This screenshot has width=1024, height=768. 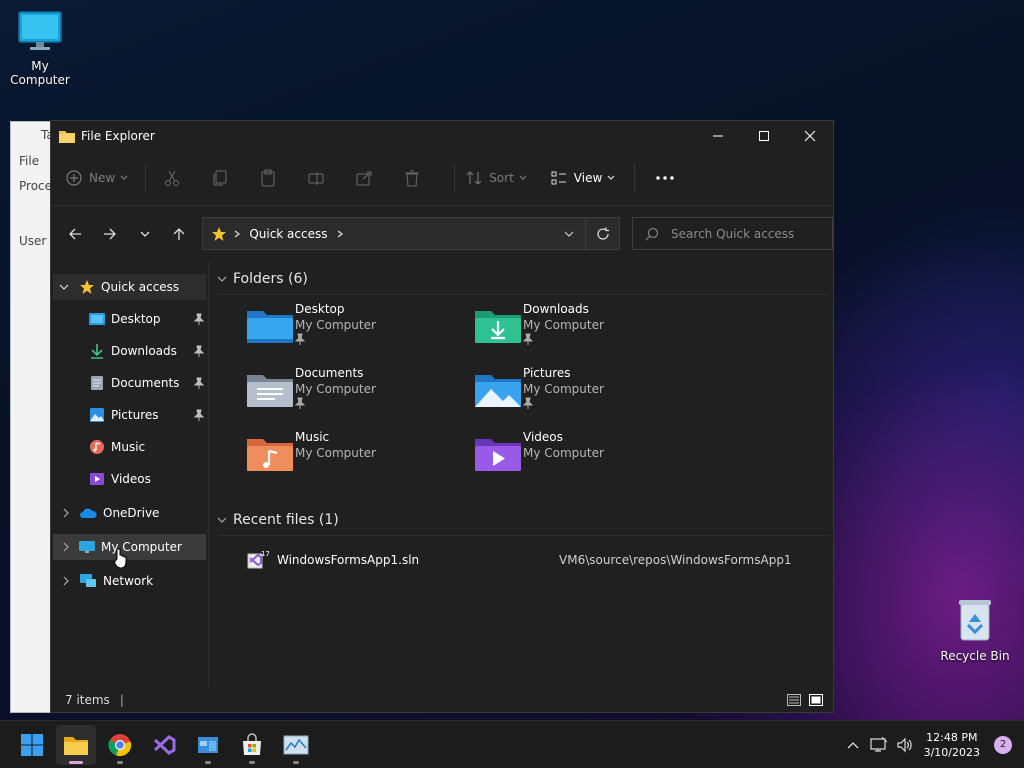 What do you see at coordinates (442, 136) in the screenshot?
I see `title-bar: File Explorer` at bounding box center [442, 136].